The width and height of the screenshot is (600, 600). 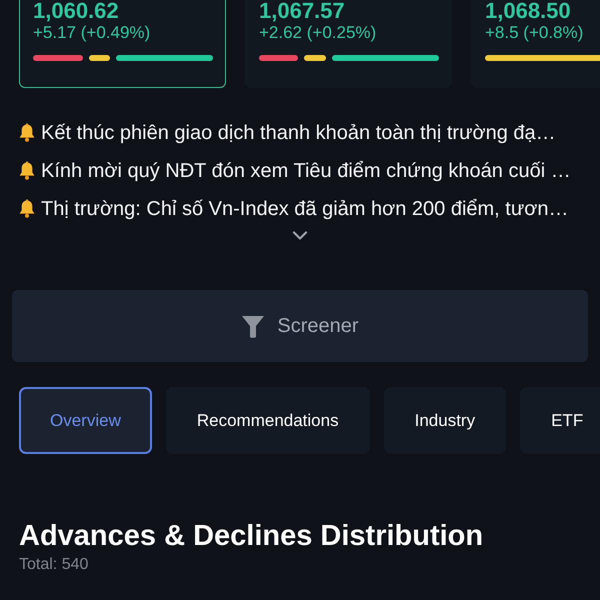 What do you see at coordinates (251, 536) in the screenshot?
I see `section-title: Advances & Declines Distribution` at bounding box center [251, 536].